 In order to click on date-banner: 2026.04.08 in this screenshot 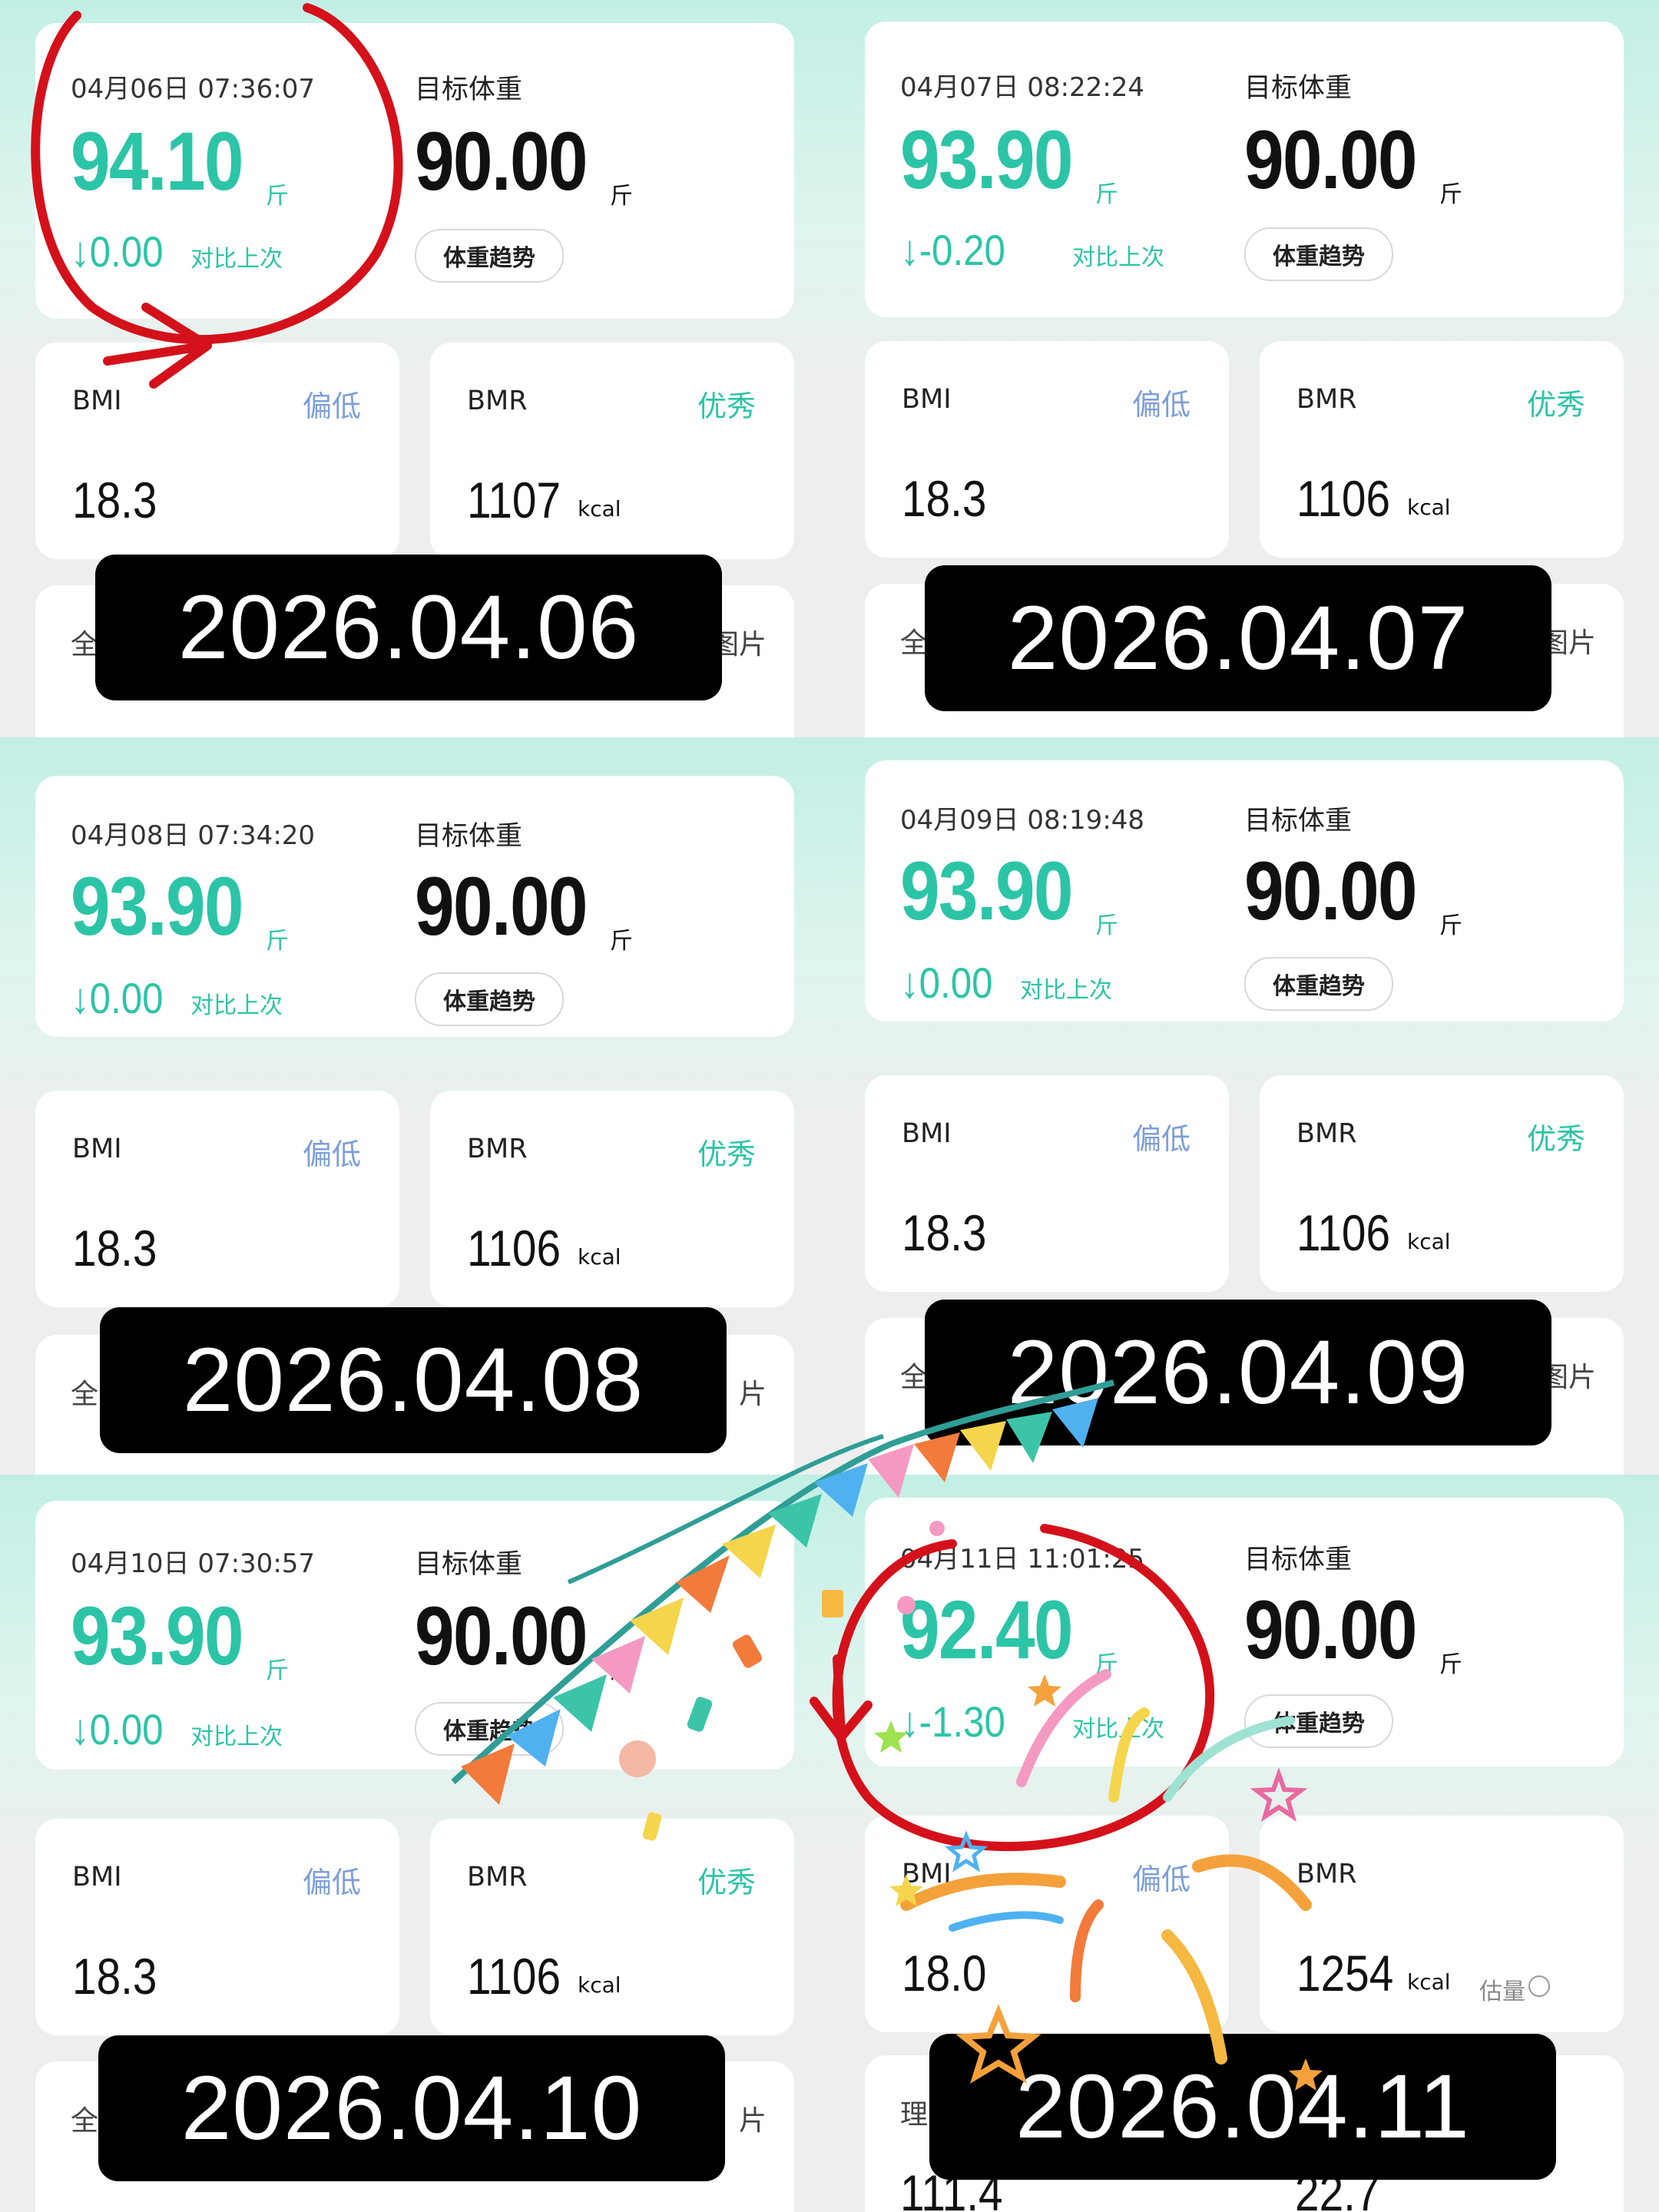, I will do `click(414, 1380)`.